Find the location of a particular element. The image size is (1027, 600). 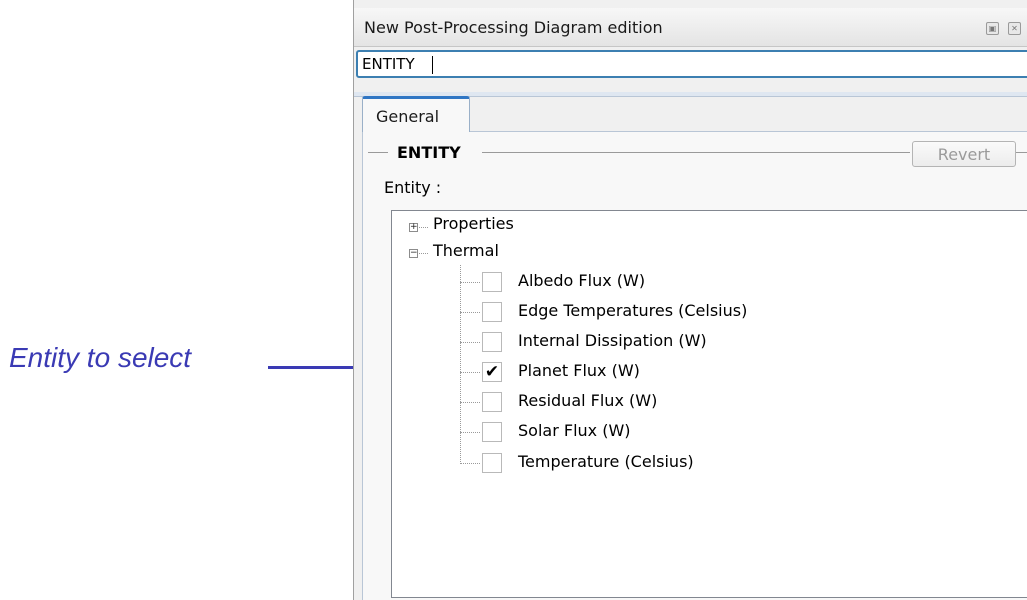

tree-item-internal-dissipation: Internal Dissipation (W) is located at coordinates (612, 340).